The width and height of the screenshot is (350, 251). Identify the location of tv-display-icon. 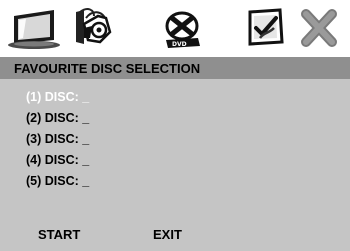
(35, 28).